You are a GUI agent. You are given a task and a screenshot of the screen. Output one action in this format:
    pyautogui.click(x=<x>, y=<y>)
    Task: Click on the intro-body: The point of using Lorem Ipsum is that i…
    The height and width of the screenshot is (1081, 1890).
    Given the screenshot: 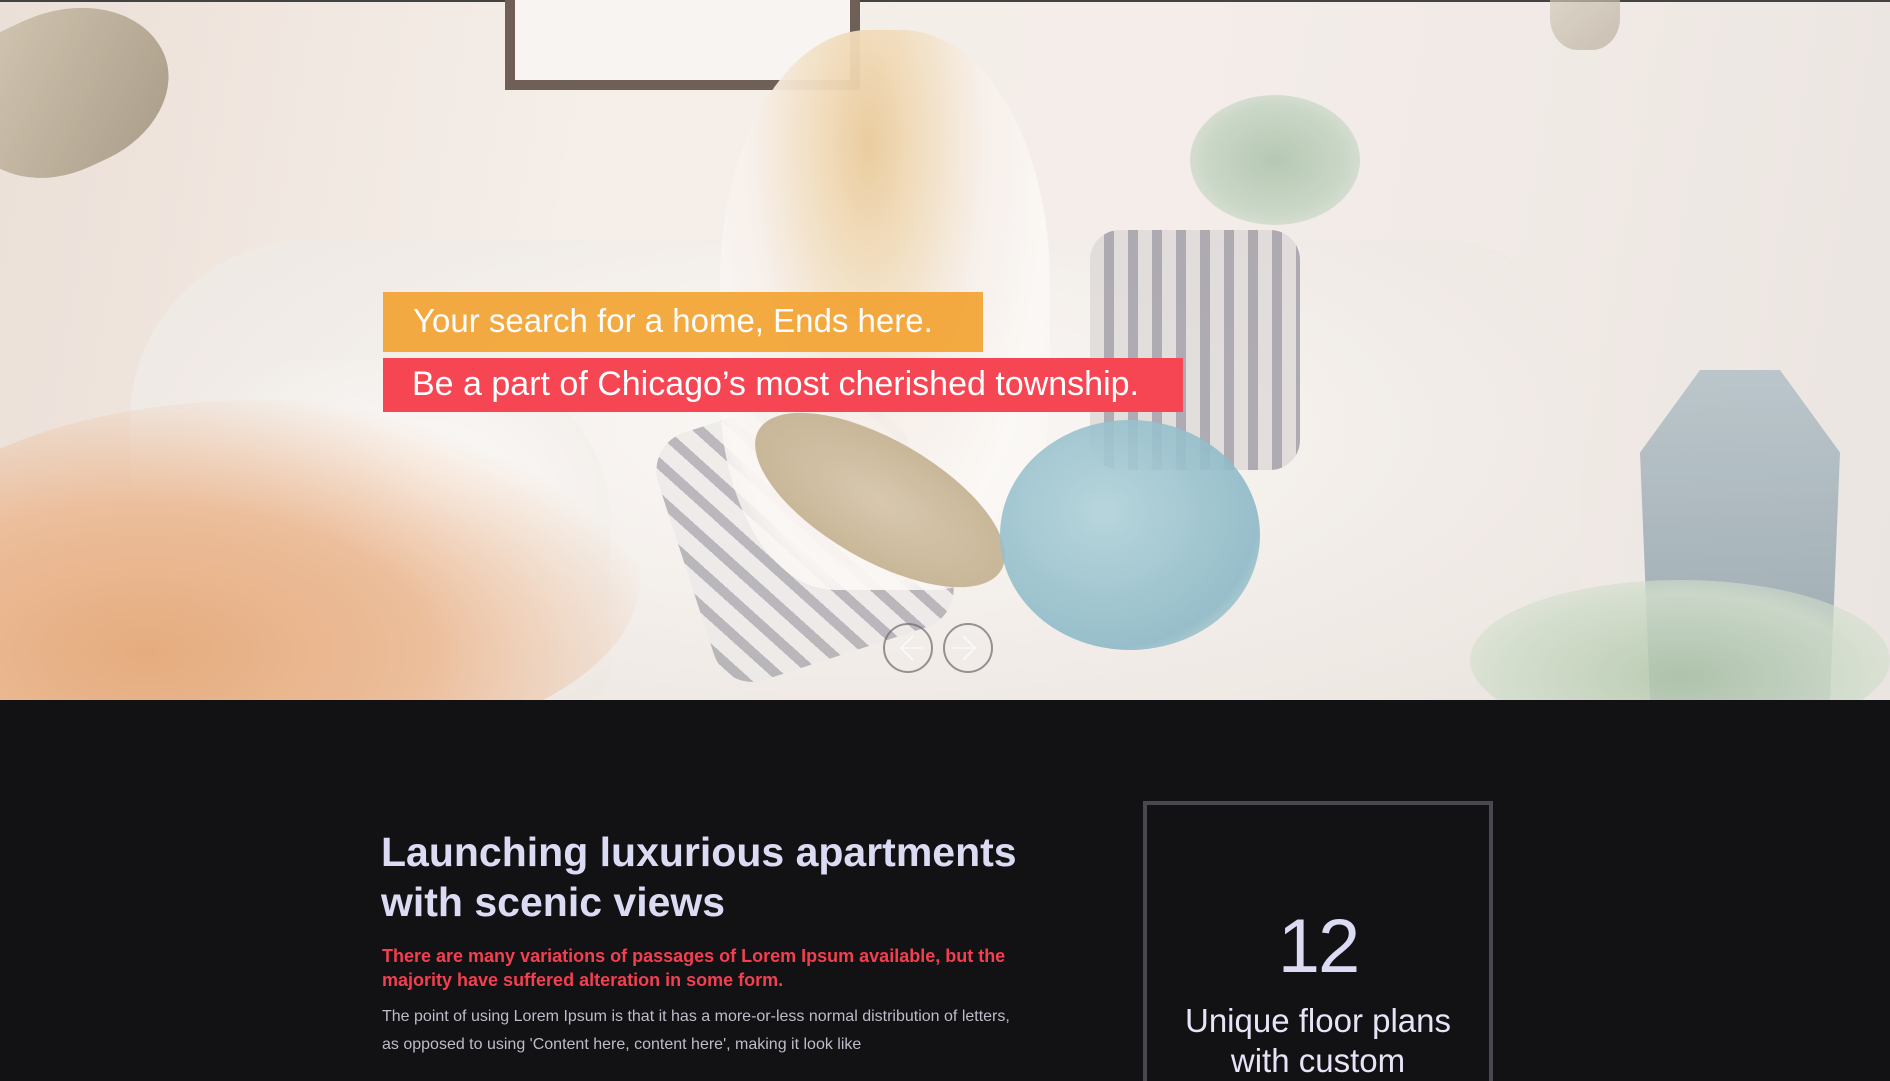 What is the action you would take?
    pyautogui.click(x=696, y=1030)
    